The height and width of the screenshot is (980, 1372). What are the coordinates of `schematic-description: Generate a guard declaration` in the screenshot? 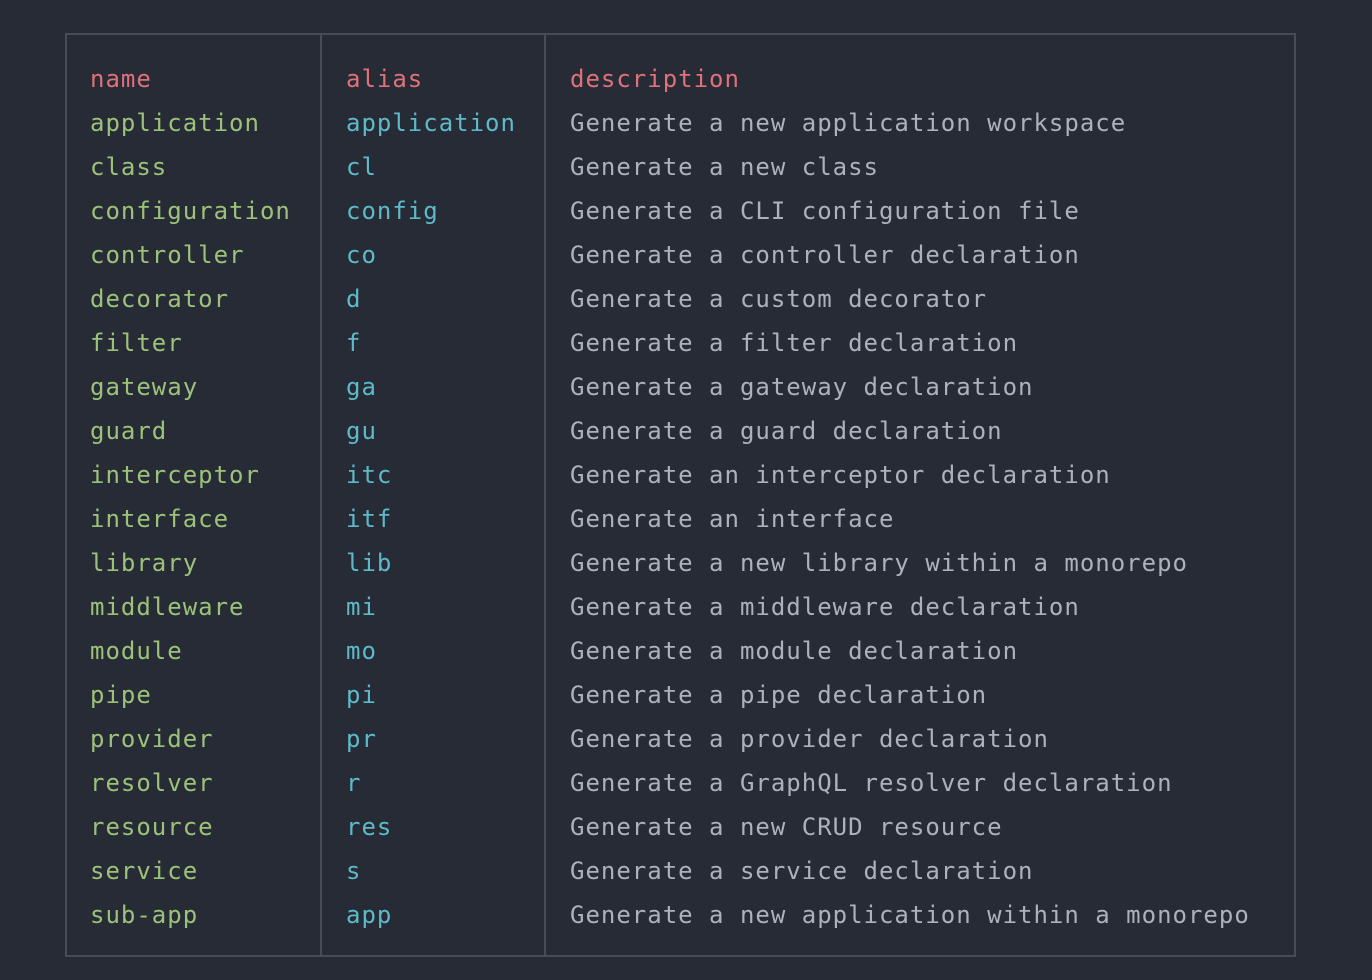 It's located at (786, 431).